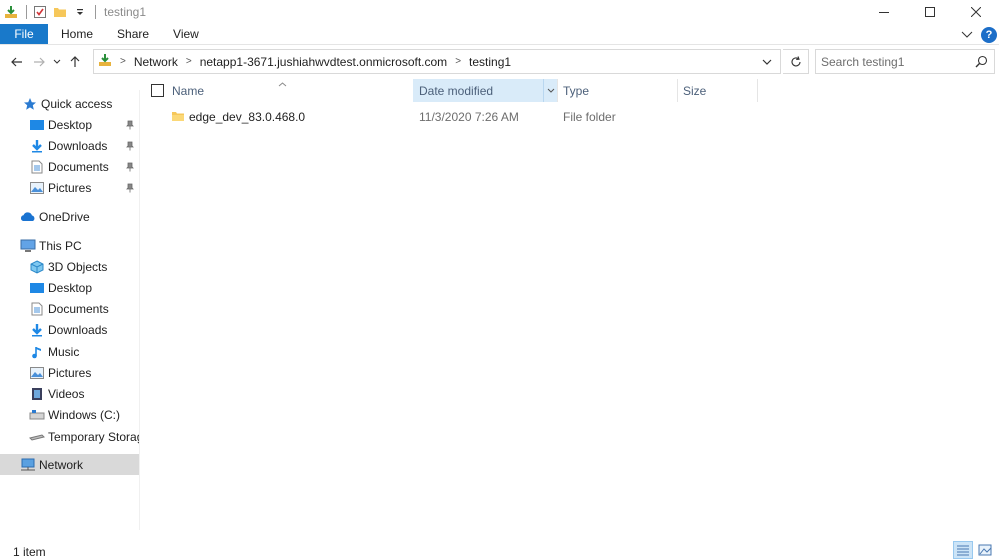  Describe the element at coordinates (37, 267) in the screenshot. I see `cube-icon` at that location.